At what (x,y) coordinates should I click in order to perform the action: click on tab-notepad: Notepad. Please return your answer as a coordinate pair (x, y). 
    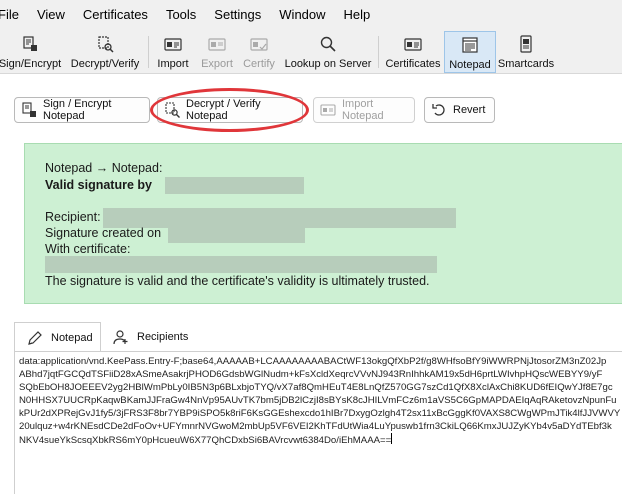
    Looking at the image, I should click on (57, 337).